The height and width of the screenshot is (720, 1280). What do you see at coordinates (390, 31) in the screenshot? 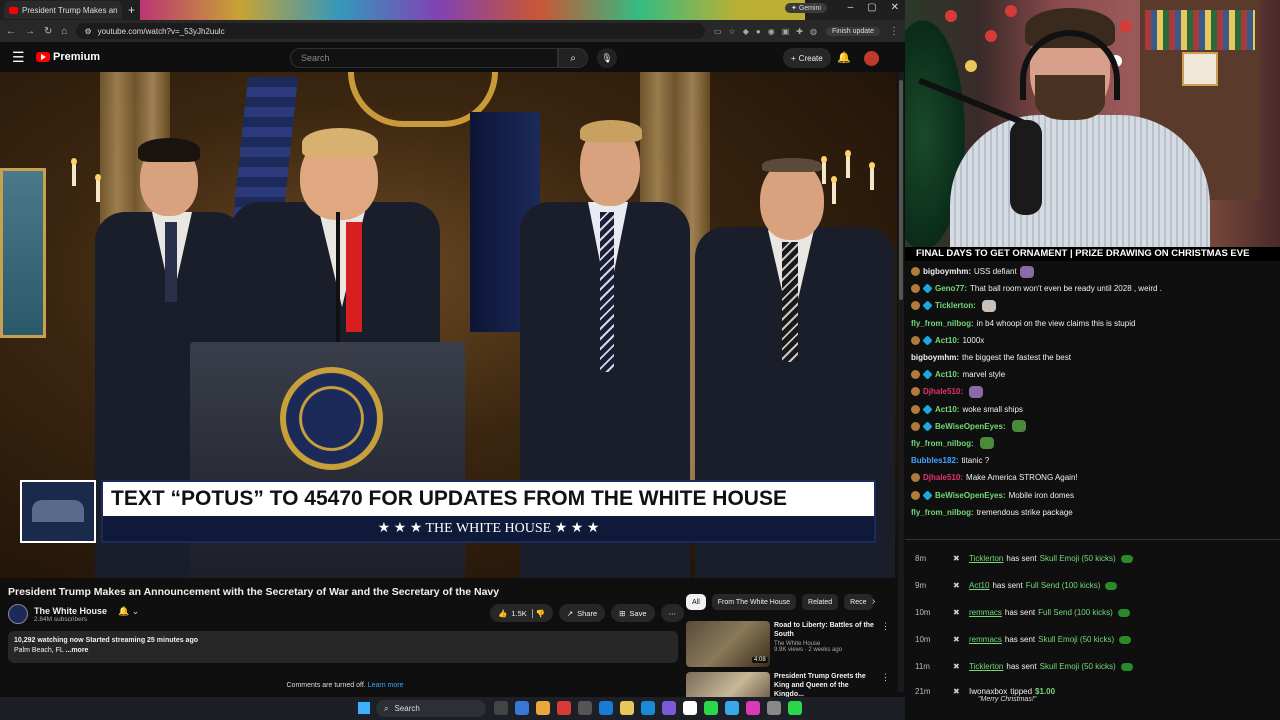
I see `url-field: ⚙ youtube.com/watch?v=_53yJh2uulc` at bounding box center [390, 31].